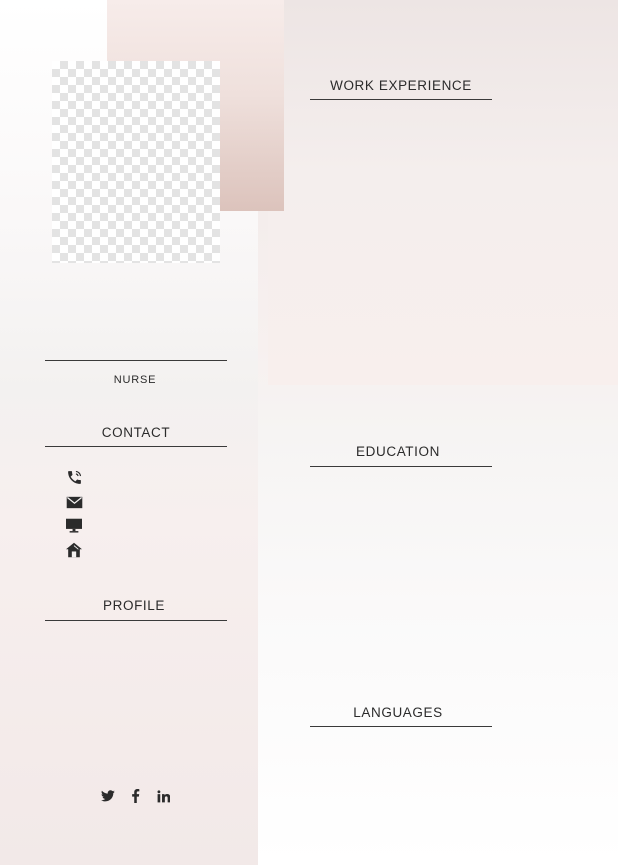 This screenshot has width=618, height=865. Describe the element at coordinates (74, 502) in the screenshot. I see `email-icon` at that location.